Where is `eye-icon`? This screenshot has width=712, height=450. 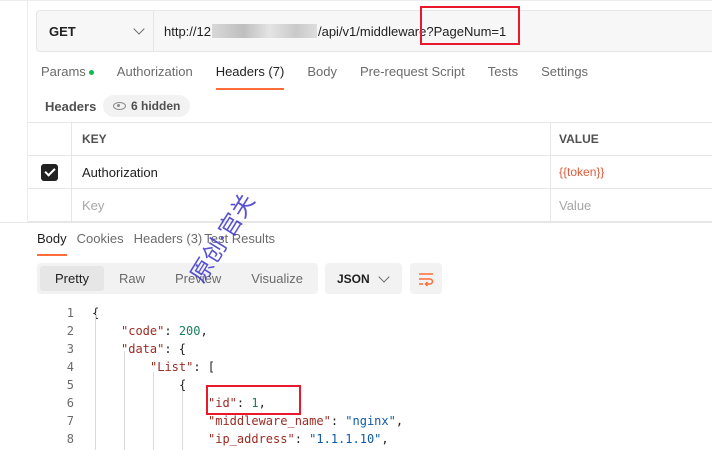
eye-icon is located at coordinates (119, 106).